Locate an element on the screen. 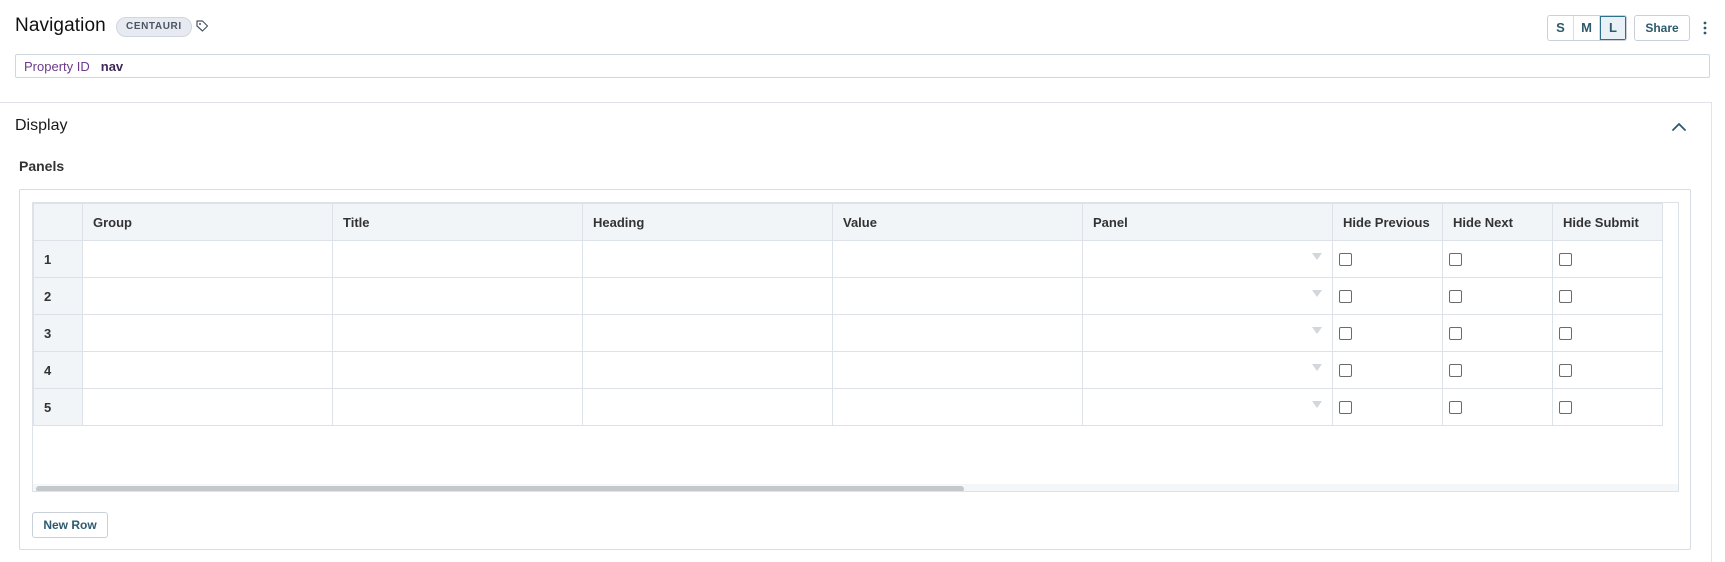 The image size is (1725, 562). new-row-button: New Row is located at coordinates (70, 525).